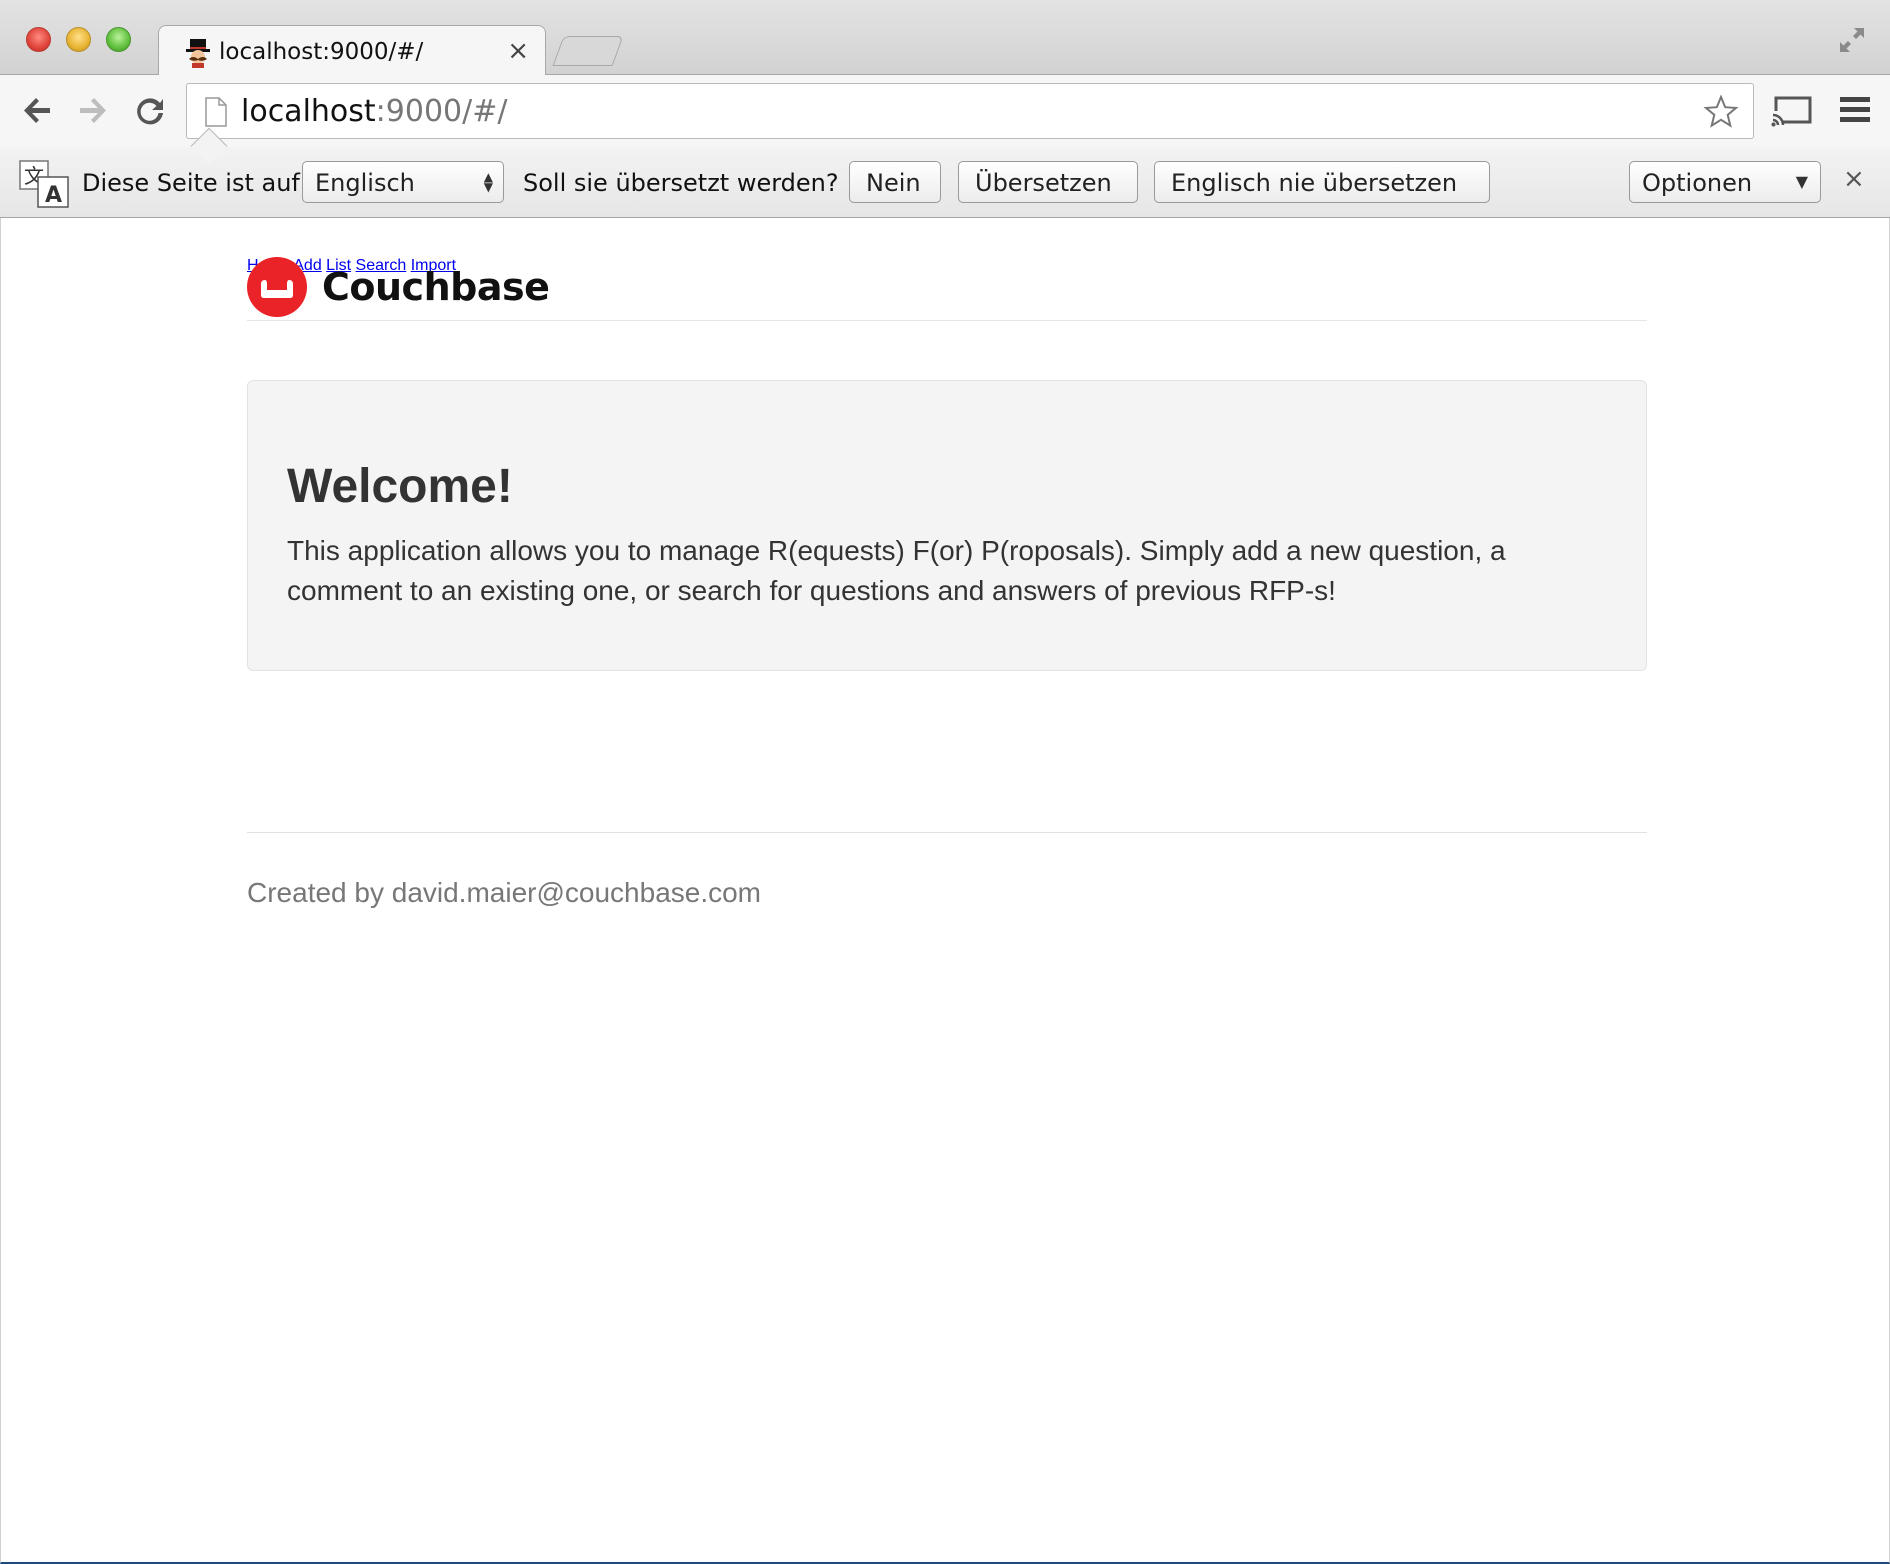 This screenshot has width=1890, height=1564. Describe the element at coordinates (78, 39) in the screenshot. I see `minimize-window-button` at that location.